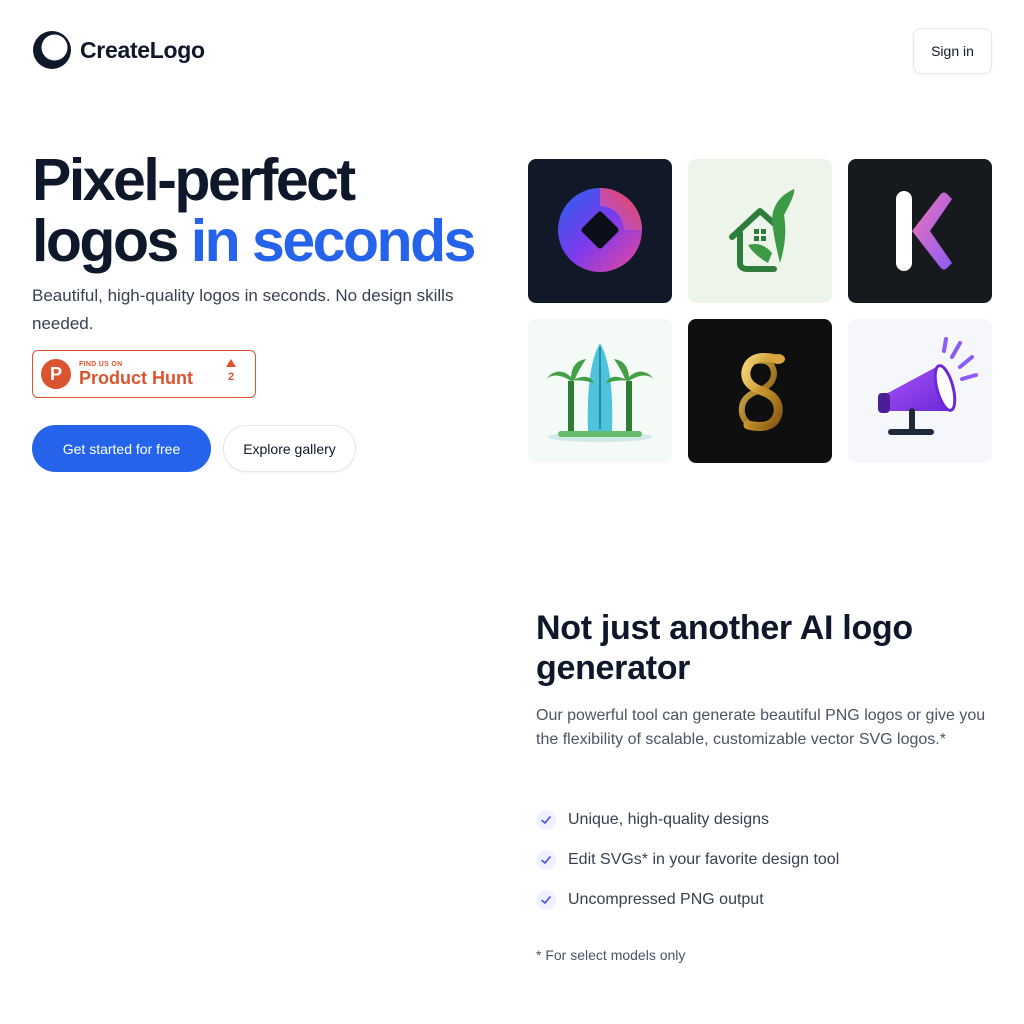 The width and height of the screenshot is (1024, 1024). I want to click on product-hunt-find-text: FIND US ON, so click(101, 364).